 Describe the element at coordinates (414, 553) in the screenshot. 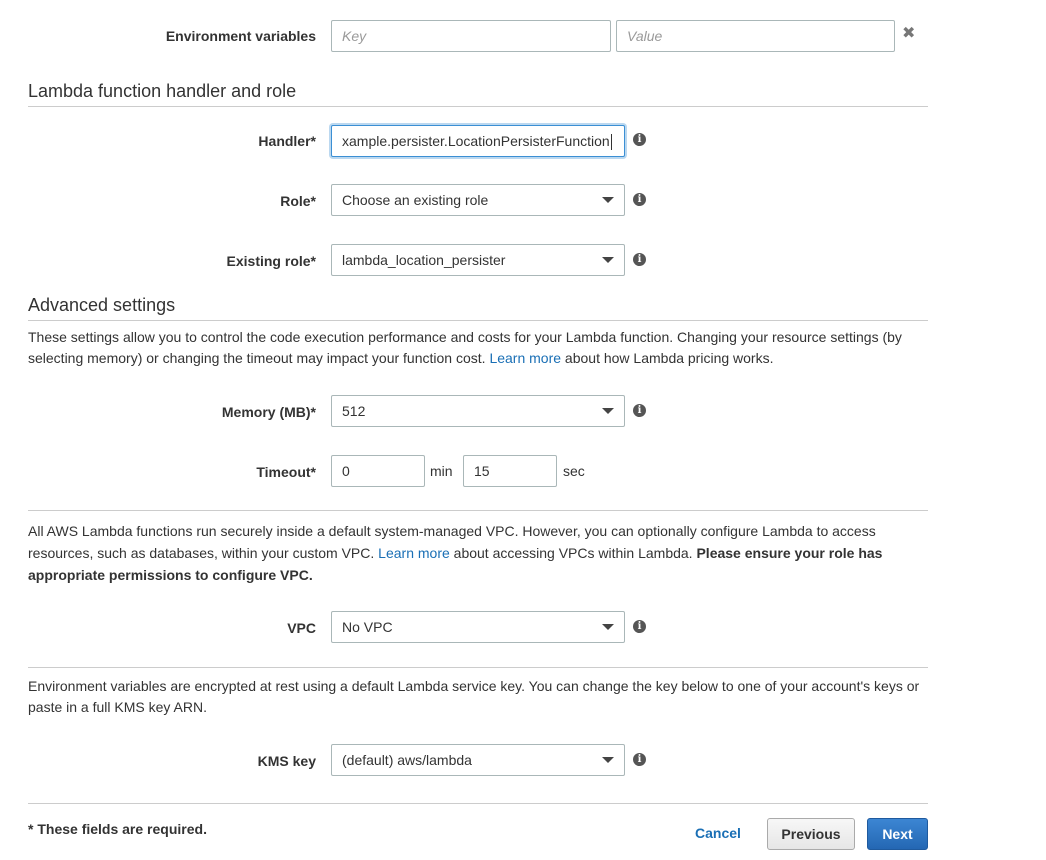

I see `vpc-learn-more-link: Learn more` at that location.